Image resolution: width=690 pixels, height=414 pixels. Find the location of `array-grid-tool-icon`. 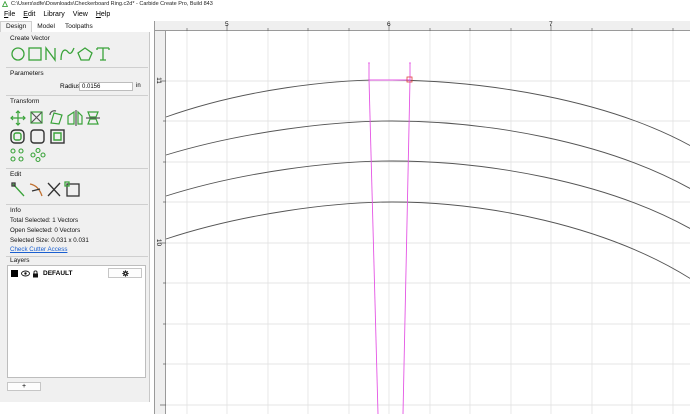

array-grid-tool-icon is located at coordinates (17, 155).